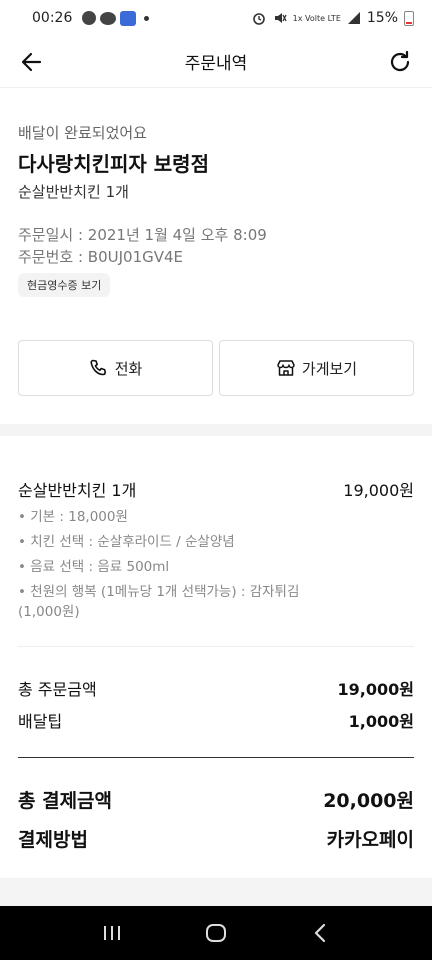 The height and width of the screenshot is (960, 432). I want to click on option-line: • 천원의 행복 (1메뉴당 1개 선택가능) : 감자튀김, so click(159, 592).